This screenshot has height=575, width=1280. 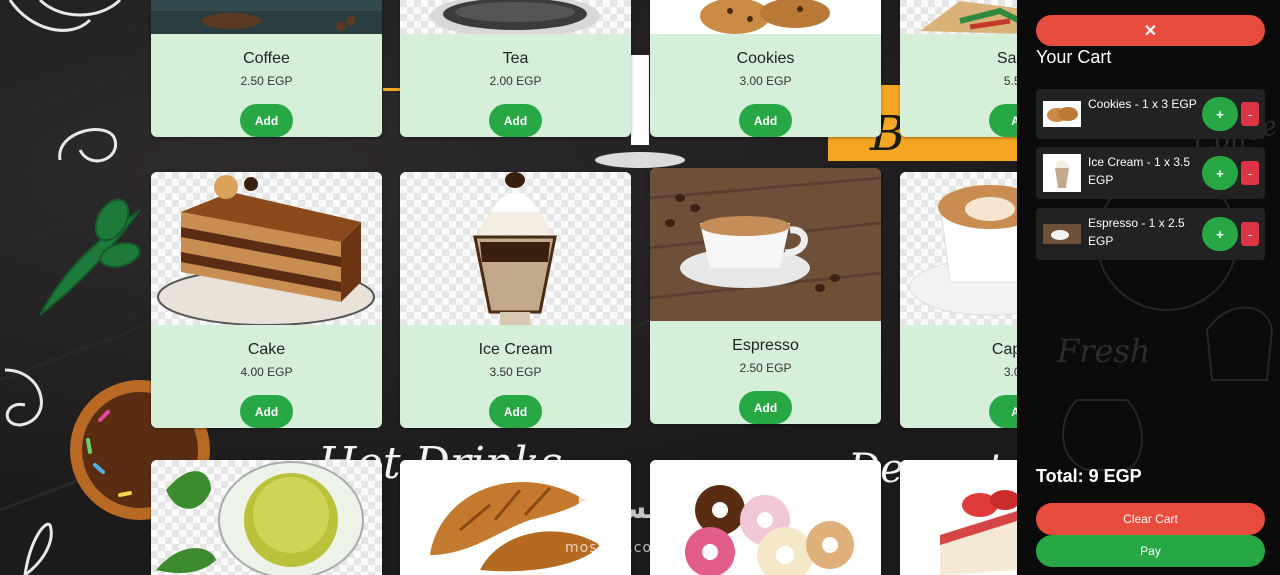 I want to click on pay-button: Pay, so click(x=1150, y=551).